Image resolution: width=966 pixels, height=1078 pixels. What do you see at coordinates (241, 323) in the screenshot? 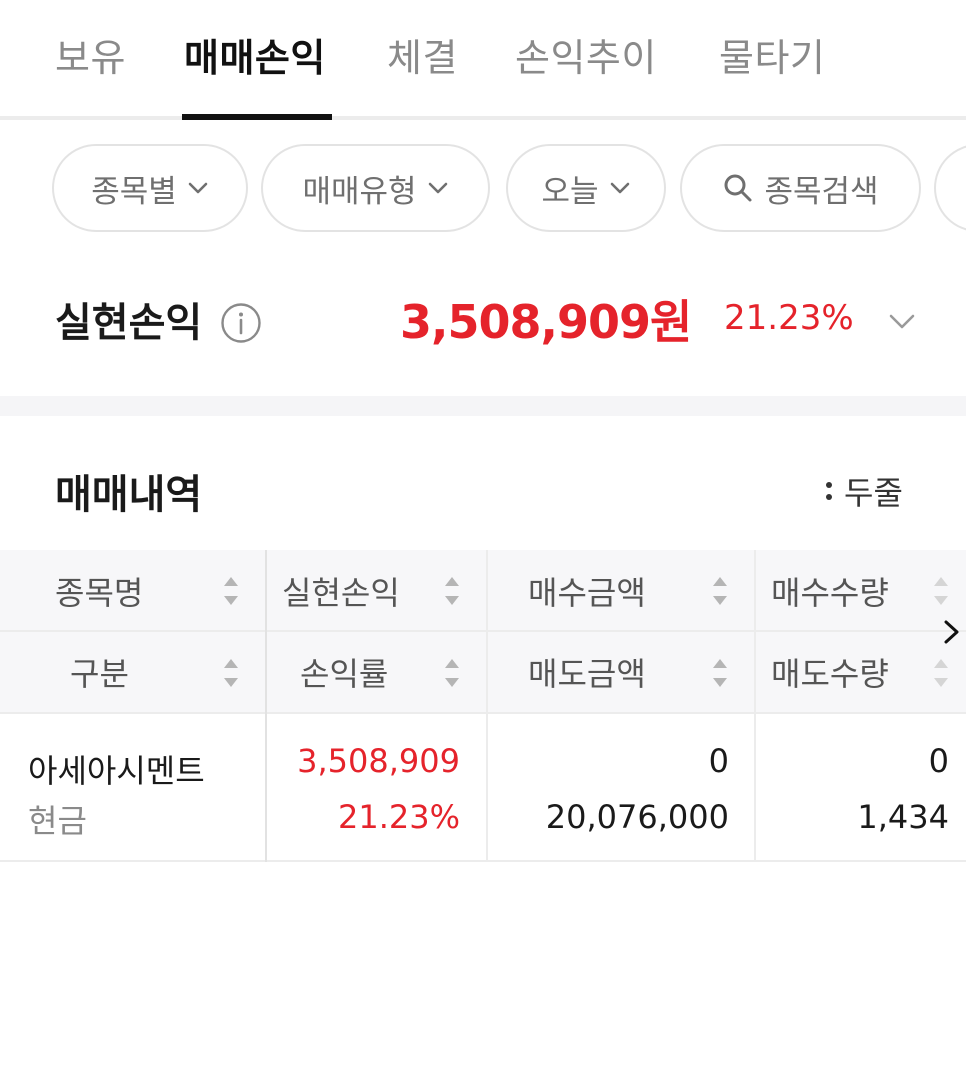
I see `info-icon` at bounding box center [241, 323].